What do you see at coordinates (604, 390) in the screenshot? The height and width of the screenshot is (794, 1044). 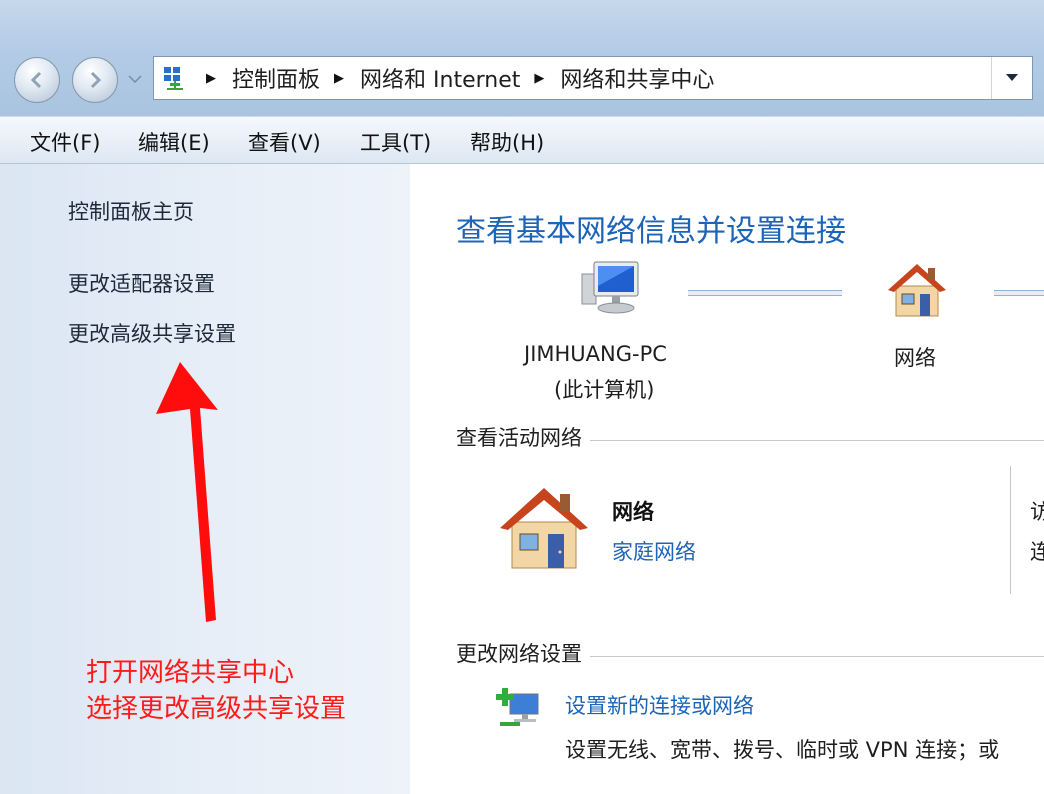 I see `this-computer-label: (此计算机)` at bounding box center [604, 390].